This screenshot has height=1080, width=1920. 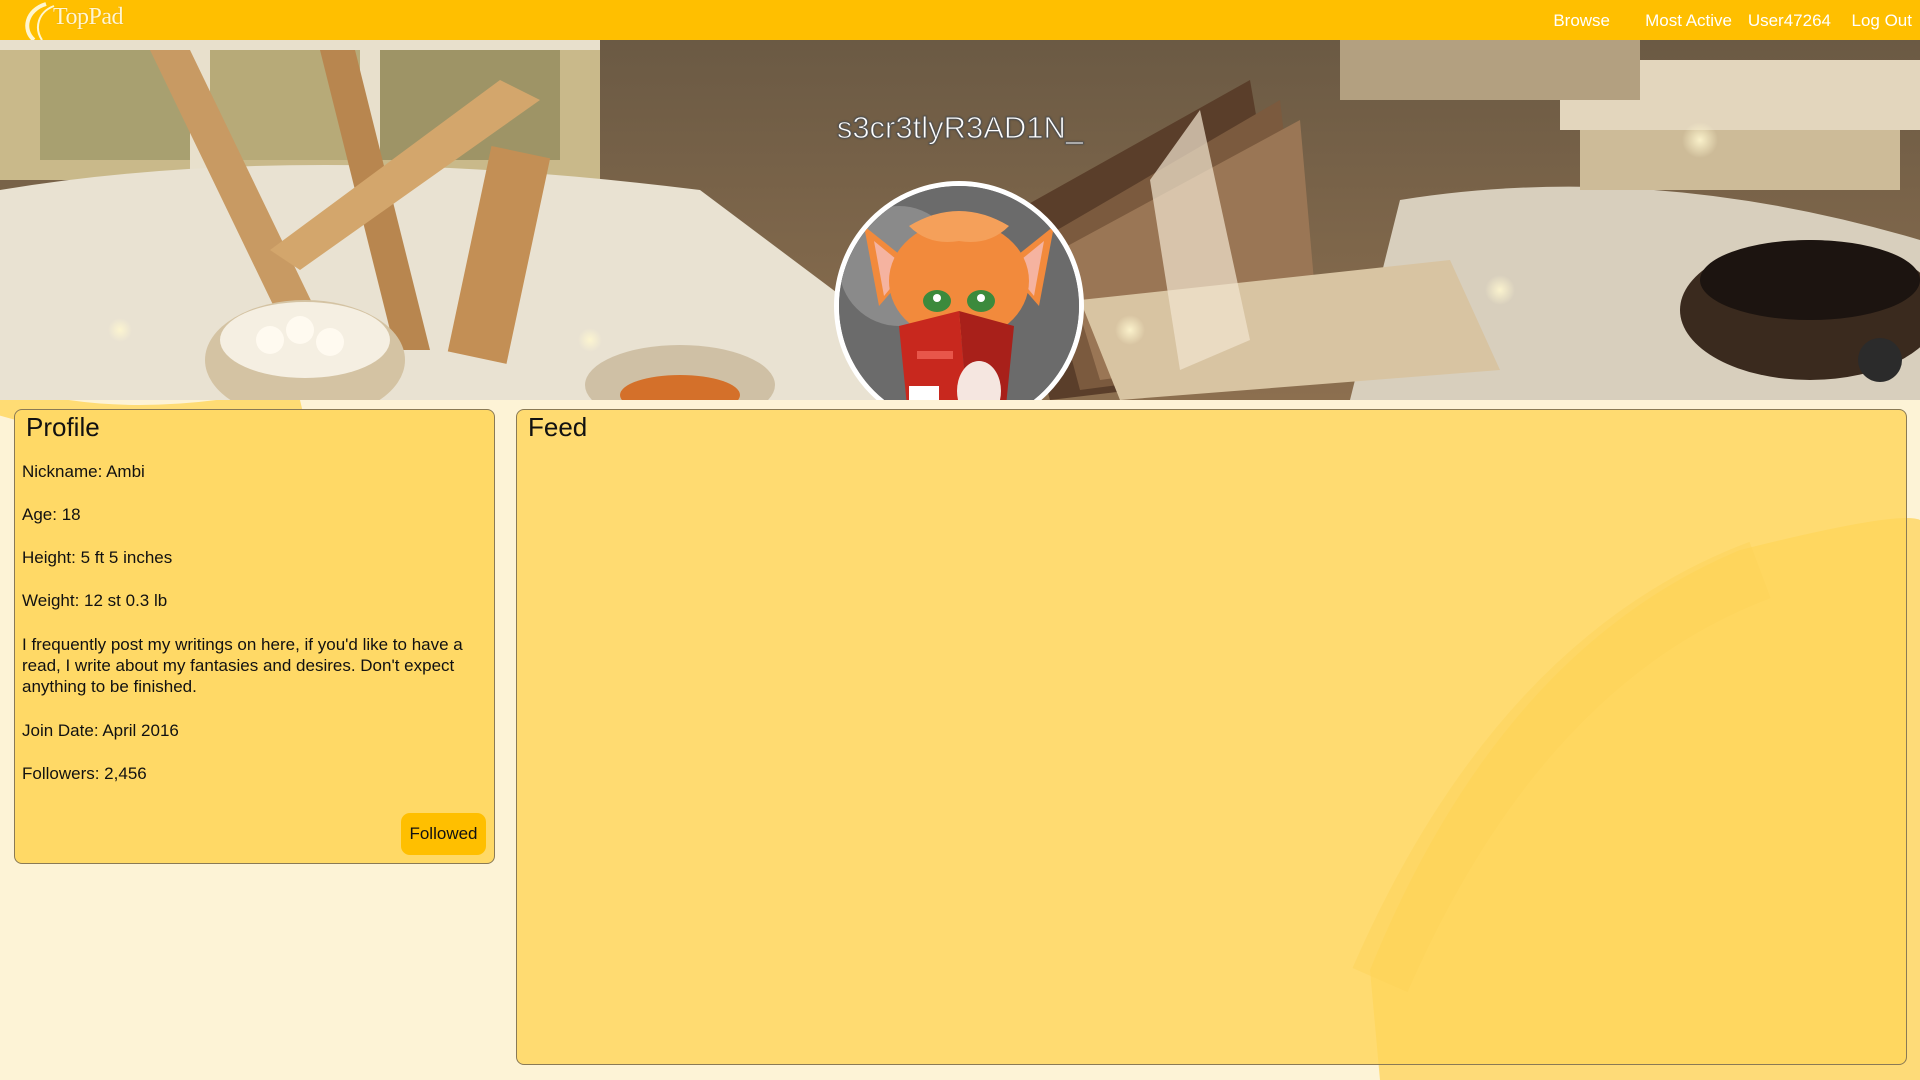 What do you see at coordinates (1882, 21) in the screenshot?
I see `nav-logout-link: Log Out` at bounding box center [1882, 21].